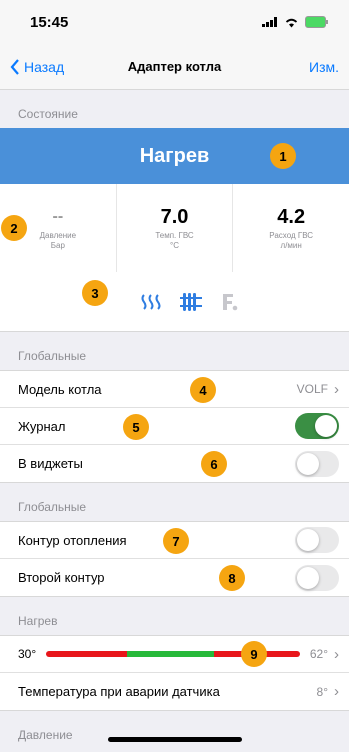 The image size is (349, 752). Describe the element at coordinates (254, 654) in the screenshot. I see `badge-9: 9` at that location.